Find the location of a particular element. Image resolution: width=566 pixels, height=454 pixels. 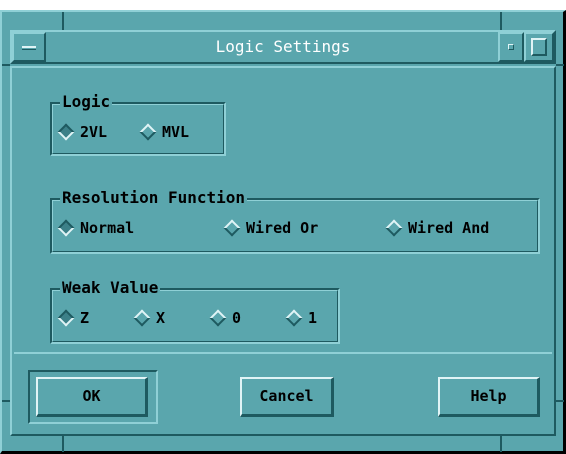

logic-group-label: Logic is located at coordinates (86, 102).